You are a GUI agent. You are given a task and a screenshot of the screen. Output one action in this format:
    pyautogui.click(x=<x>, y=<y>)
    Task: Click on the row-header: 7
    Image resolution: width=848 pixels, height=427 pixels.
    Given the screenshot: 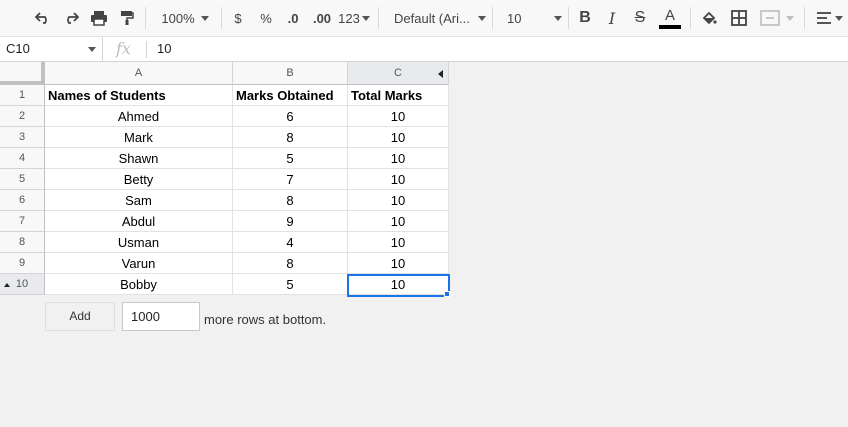 What is the action you would take?
    pyautogui.click(x=22, y=221)
    